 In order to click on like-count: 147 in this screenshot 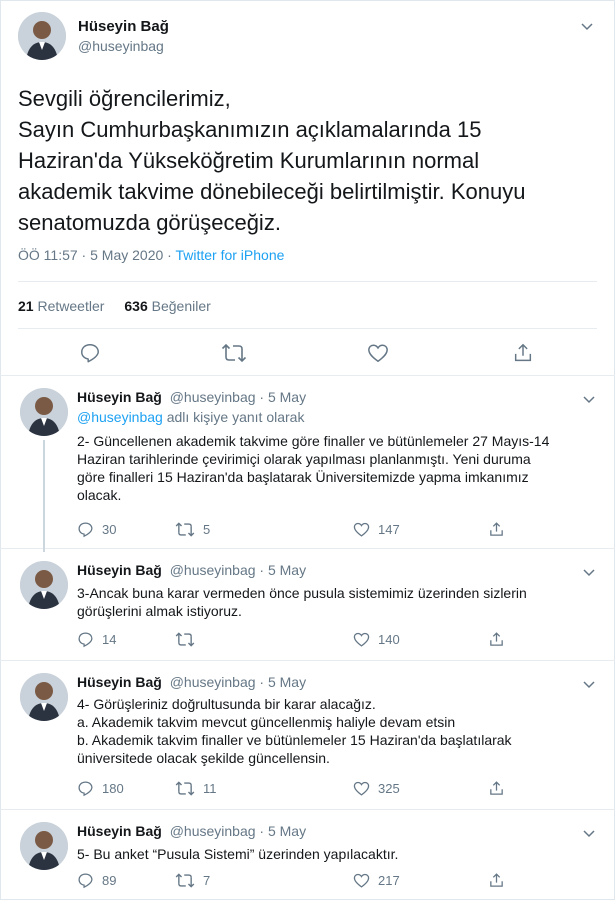, I will do `click(389, 529)`.